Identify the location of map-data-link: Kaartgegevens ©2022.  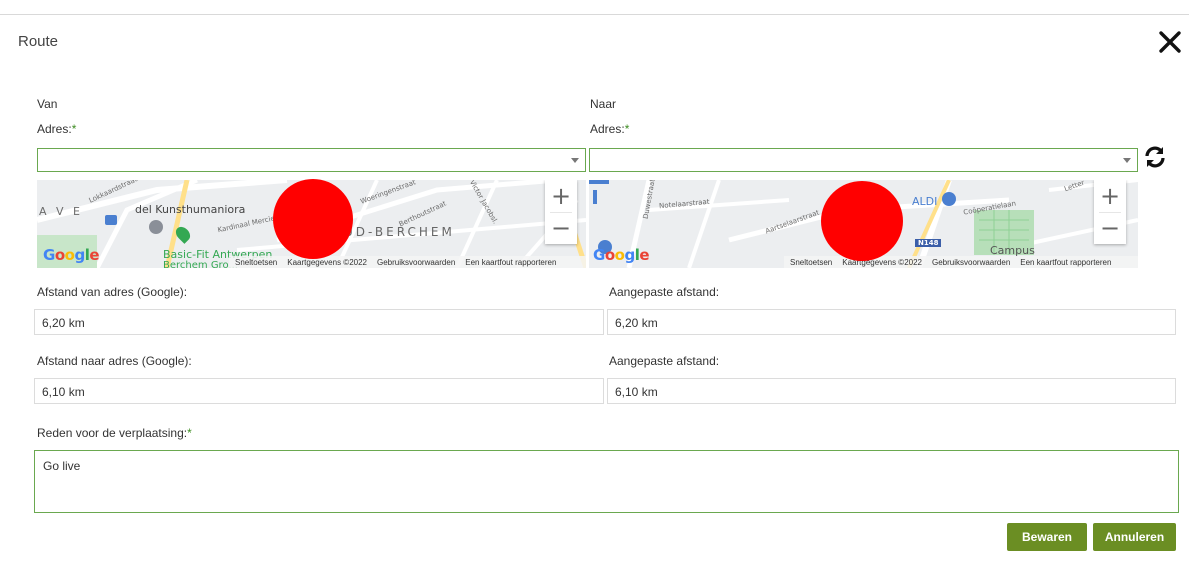
(327, 262).